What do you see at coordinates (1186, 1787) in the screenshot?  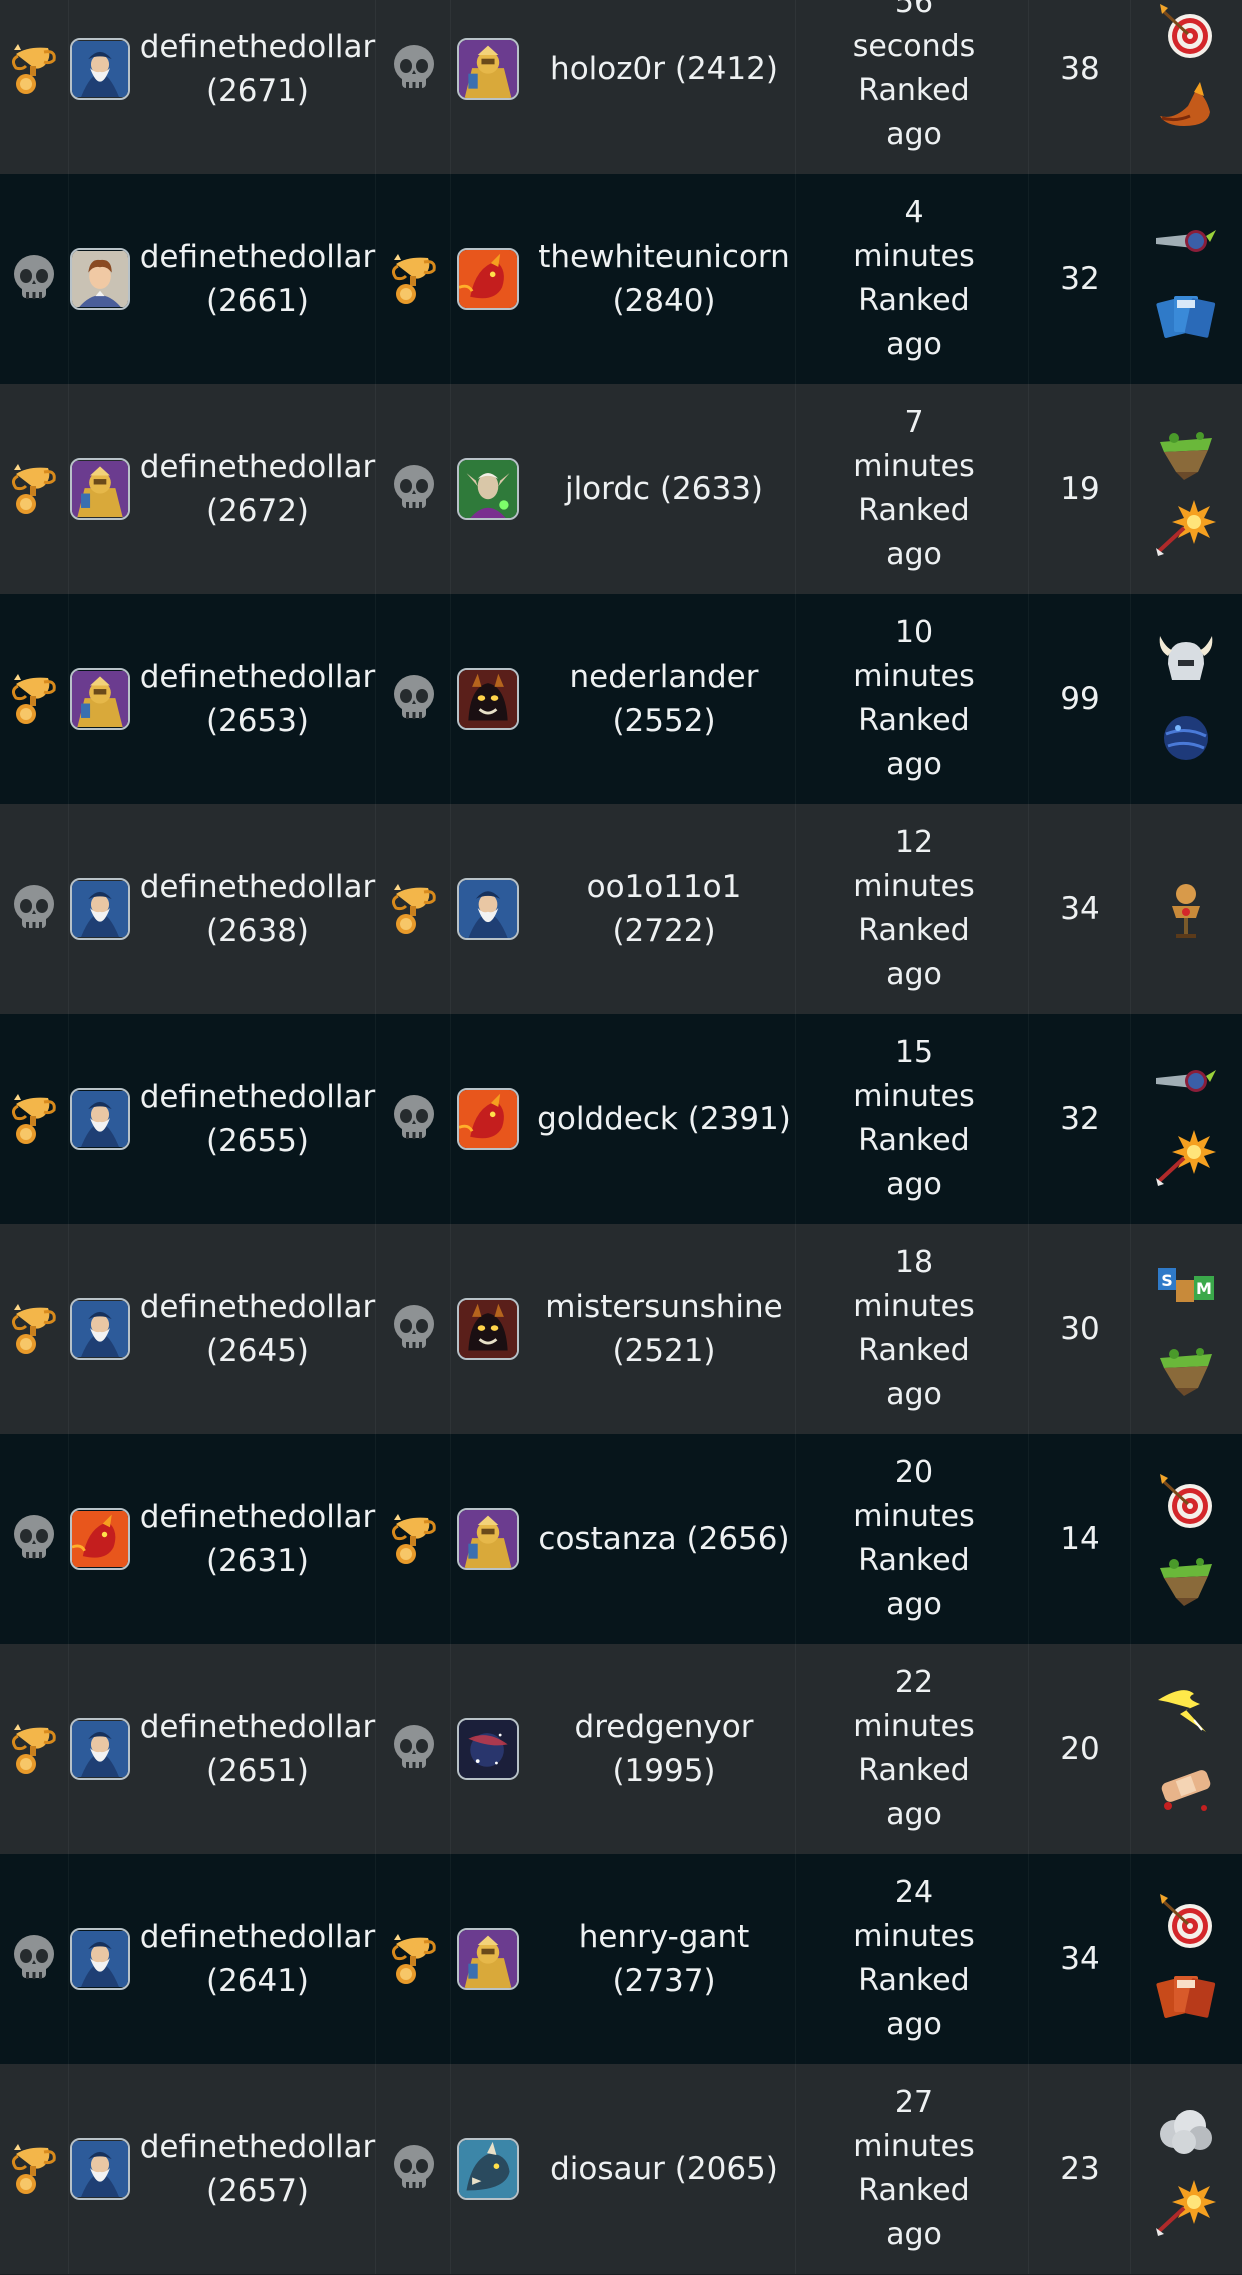 I see `bandage-icon` at bounding box center [1186, 1787].